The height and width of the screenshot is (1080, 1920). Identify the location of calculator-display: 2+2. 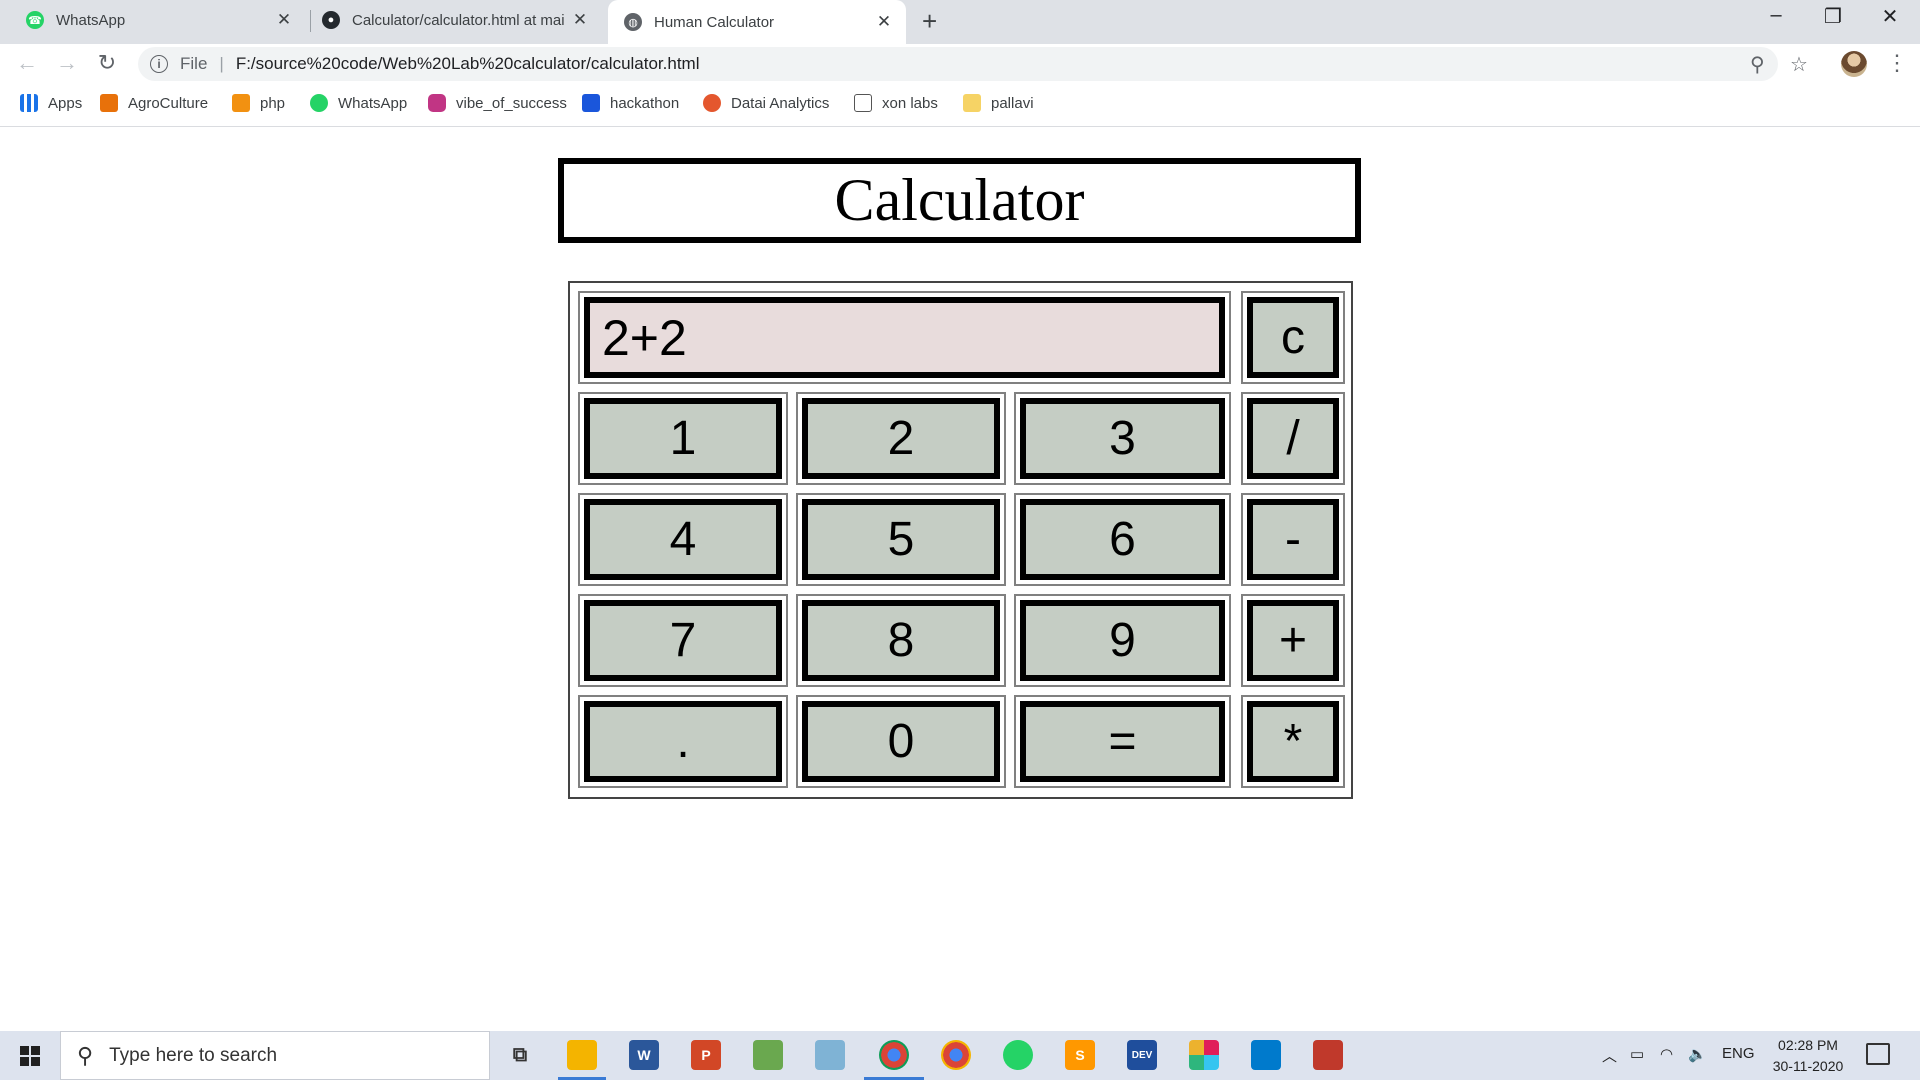
(904, 337).